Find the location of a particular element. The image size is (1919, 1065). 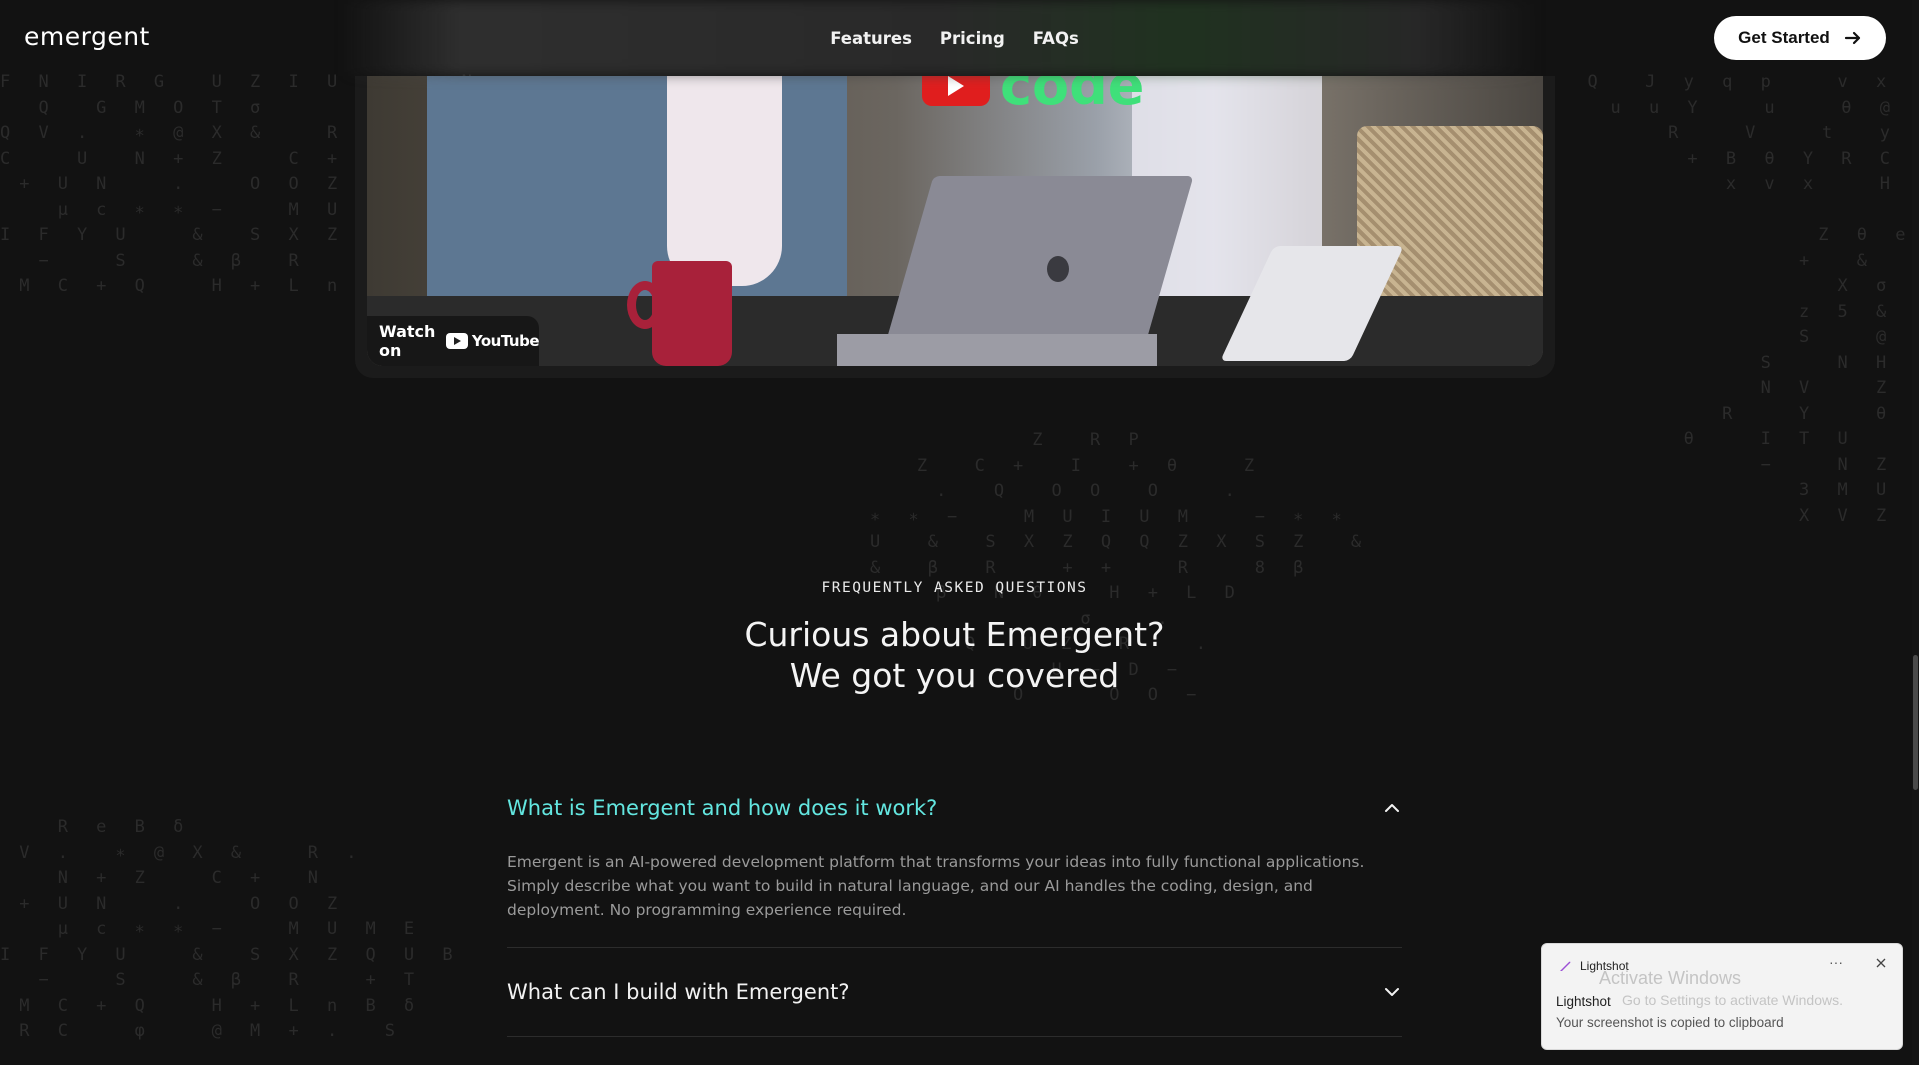

nav-links: Features Pricing FAQs is located at coordinates (954, 38).